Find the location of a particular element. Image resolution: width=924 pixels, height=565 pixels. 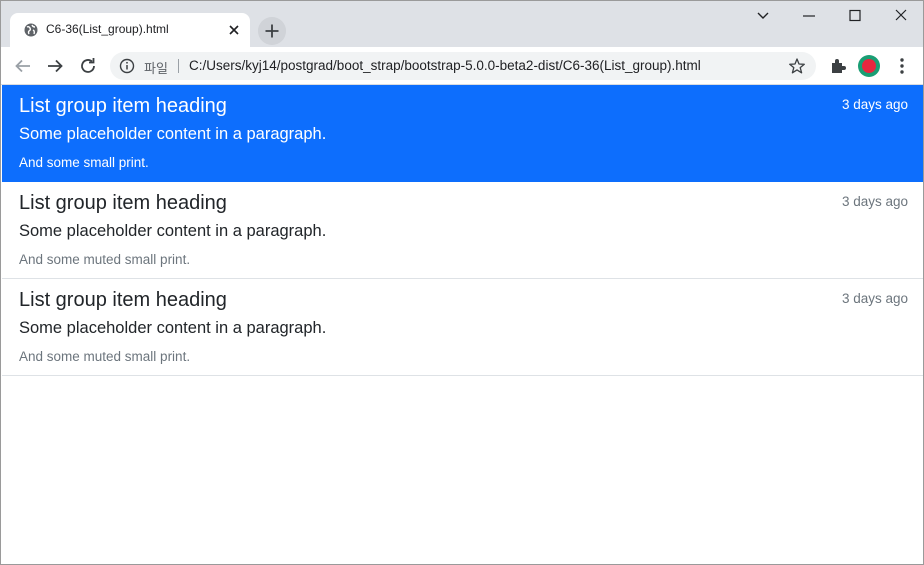

reload-icon is located at coordinates (88, 66).